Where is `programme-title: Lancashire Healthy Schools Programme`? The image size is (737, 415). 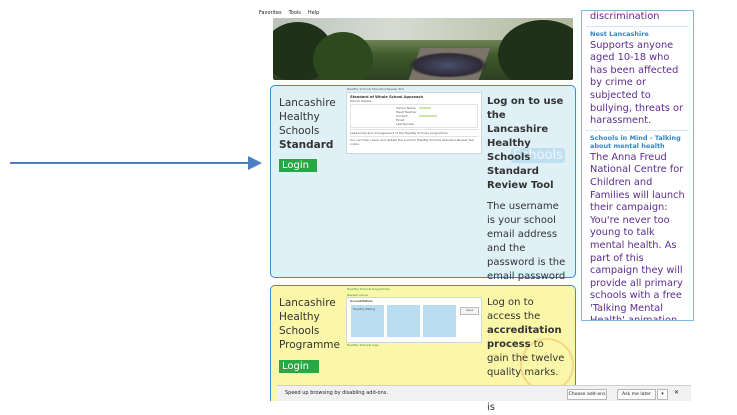
programme-title: Lancashire Healthy Schools Programme is located at coordinates (309, 324).